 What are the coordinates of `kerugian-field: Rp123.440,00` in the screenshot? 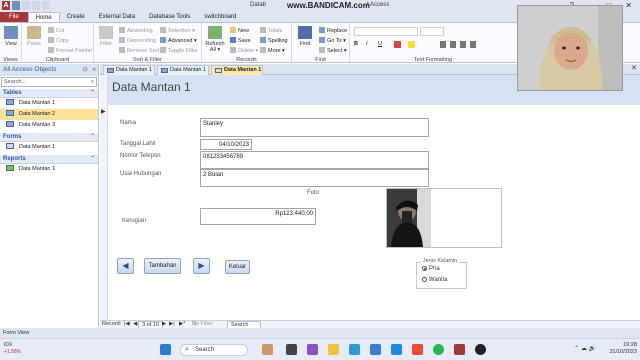 It's located at (258, 216).